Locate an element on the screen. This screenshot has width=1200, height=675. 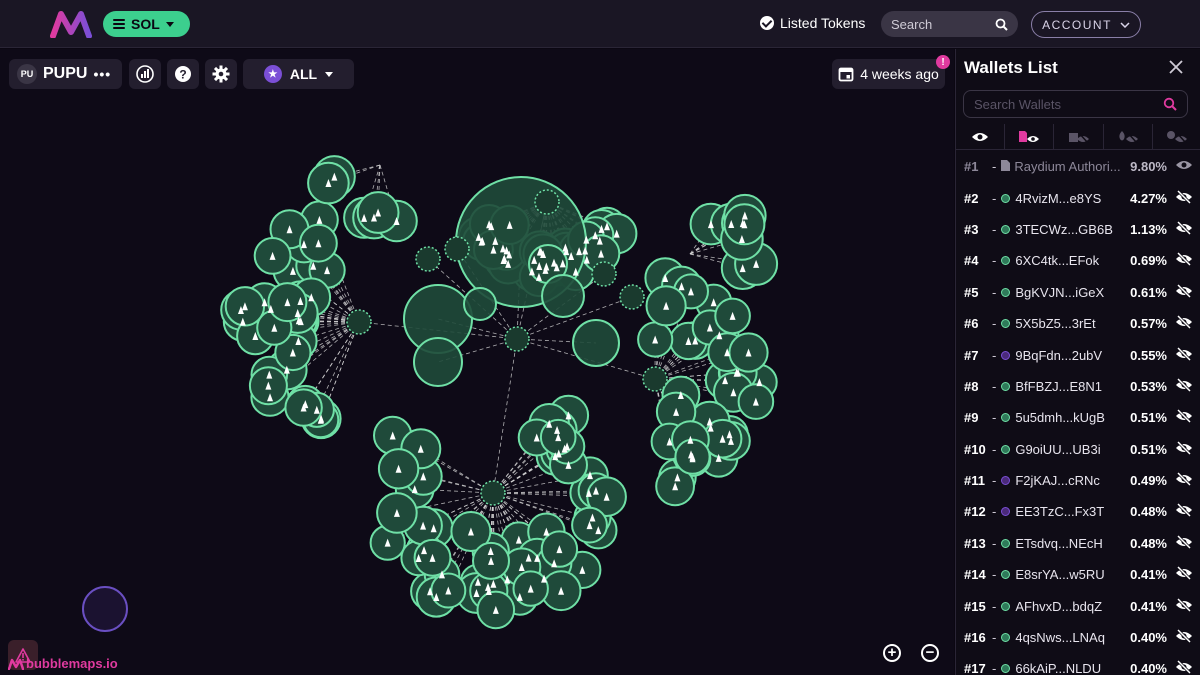
wallet-row: #16- 4qsNws...LNAq 0.40% is located at coordinates (1078, 637).